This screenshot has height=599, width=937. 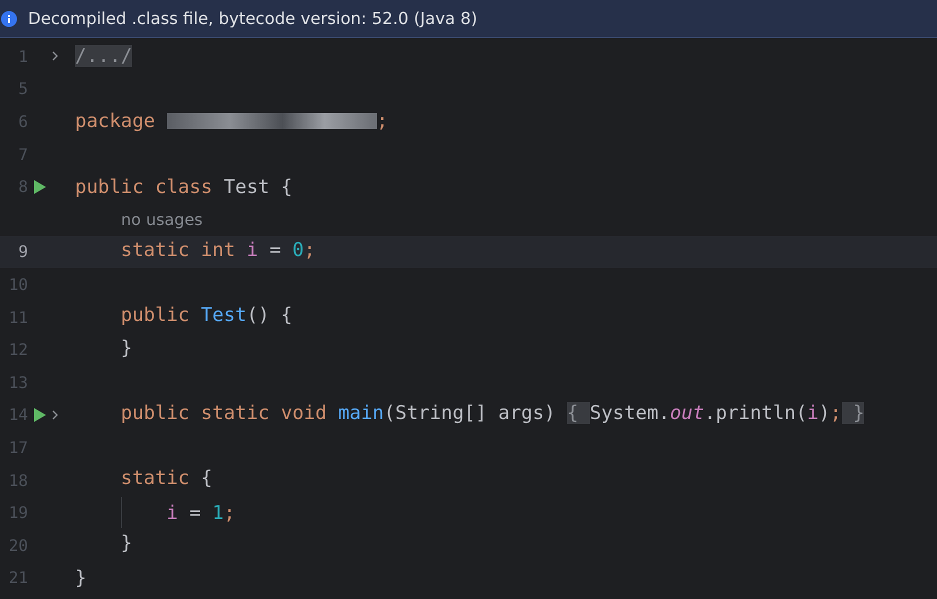 I want to click on code-line: static int i = 0;, so click(x=218, y=250).